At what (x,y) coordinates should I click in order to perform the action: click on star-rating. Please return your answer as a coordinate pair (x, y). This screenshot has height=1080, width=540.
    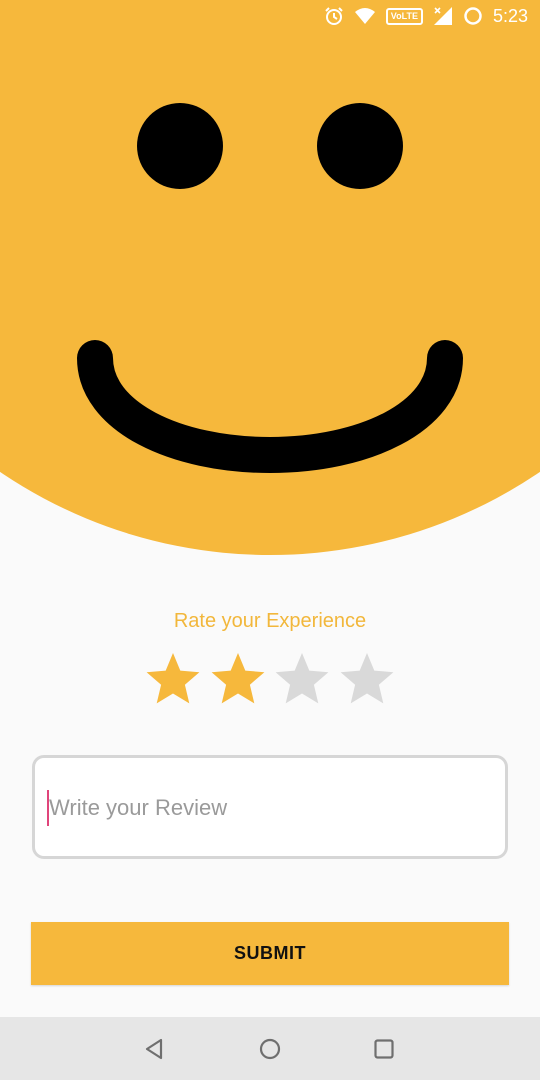
    Looking at the image, I should click on (270, 680).